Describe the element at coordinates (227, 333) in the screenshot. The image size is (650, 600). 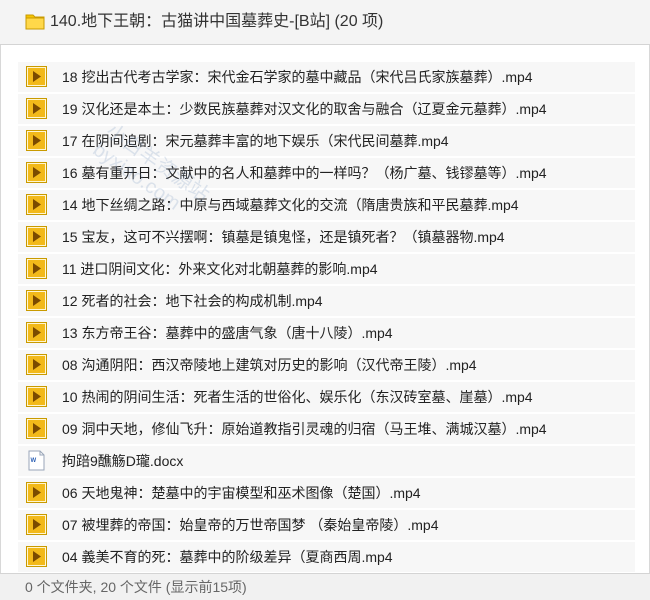
I see `file-name: 13 东方帝王谷：墓葬中的盛唐气象（唐十八陵）.mp4` at that location.